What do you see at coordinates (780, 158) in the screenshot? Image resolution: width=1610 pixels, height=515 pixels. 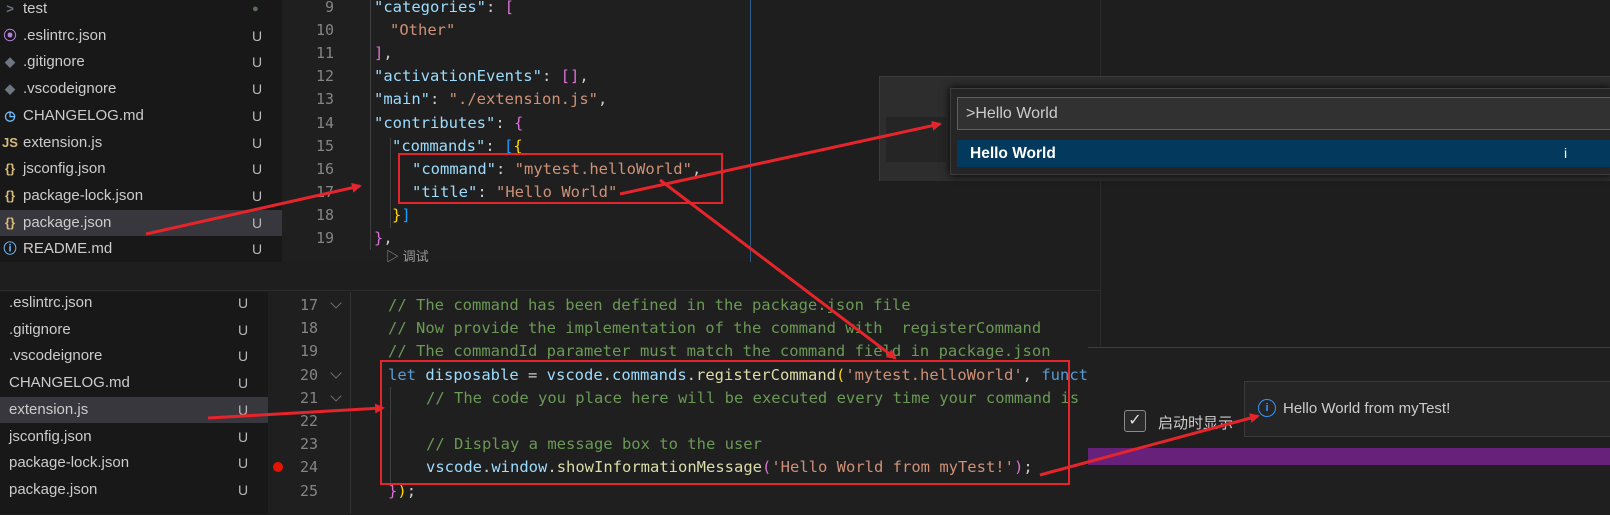 I see `arrow-title-to-palette` at bounding box center [780, 158].